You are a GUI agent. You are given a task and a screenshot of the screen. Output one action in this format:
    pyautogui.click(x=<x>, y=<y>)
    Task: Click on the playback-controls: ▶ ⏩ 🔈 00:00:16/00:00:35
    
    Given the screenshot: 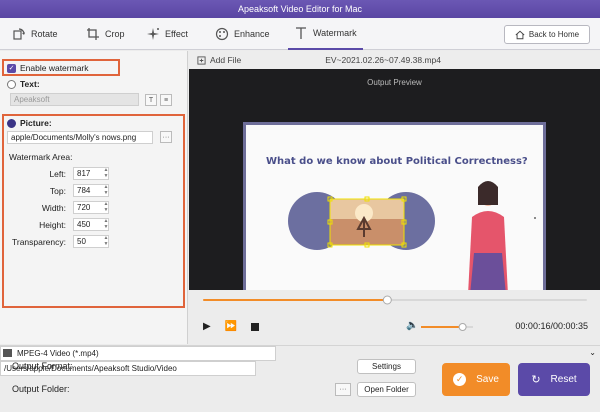 What is the action you would take?
    pyautogui.click(x=394, y=317)
    